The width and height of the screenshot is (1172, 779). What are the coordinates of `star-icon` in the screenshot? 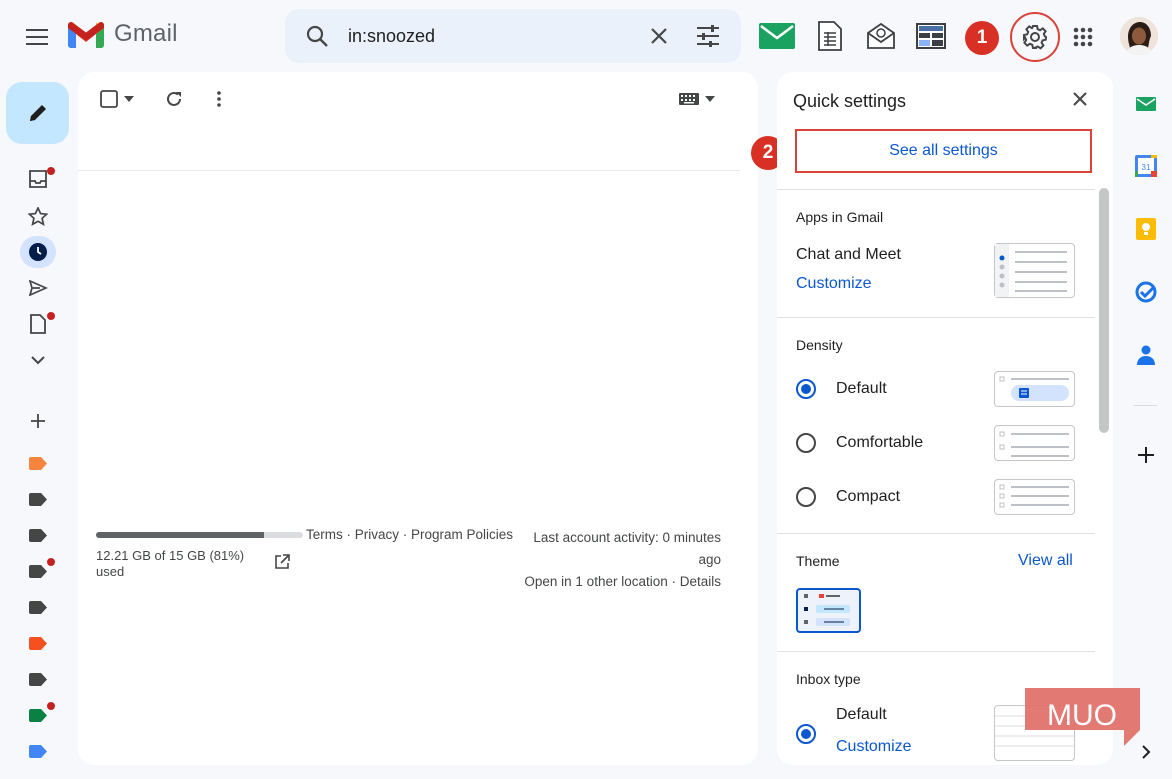 It's located at (38, 216).